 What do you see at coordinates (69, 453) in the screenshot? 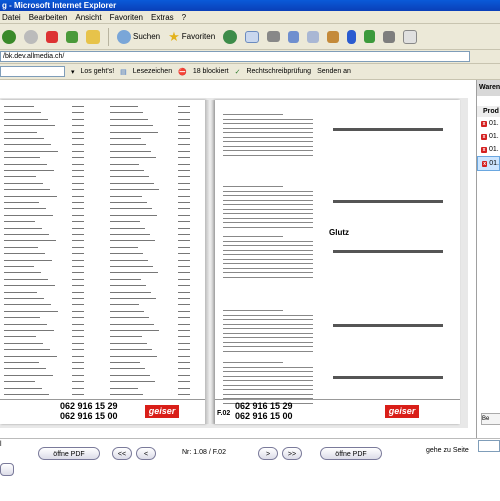
I see `open-pdf-left-button: öffne PDF` at bounding box center [69, 453].